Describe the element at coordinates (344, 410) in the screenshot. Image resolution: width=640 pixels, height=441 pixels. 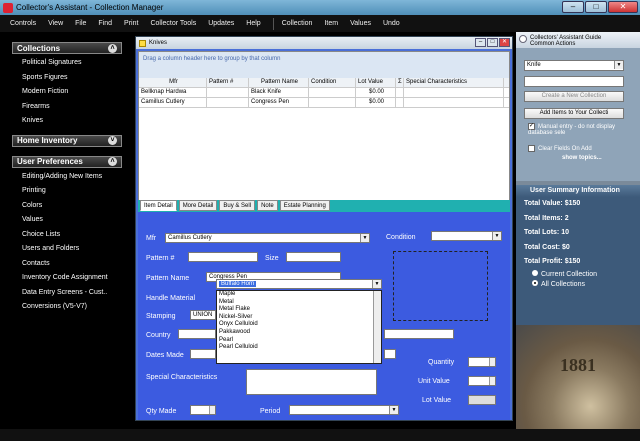
I see `period-select: ▼` at that location.